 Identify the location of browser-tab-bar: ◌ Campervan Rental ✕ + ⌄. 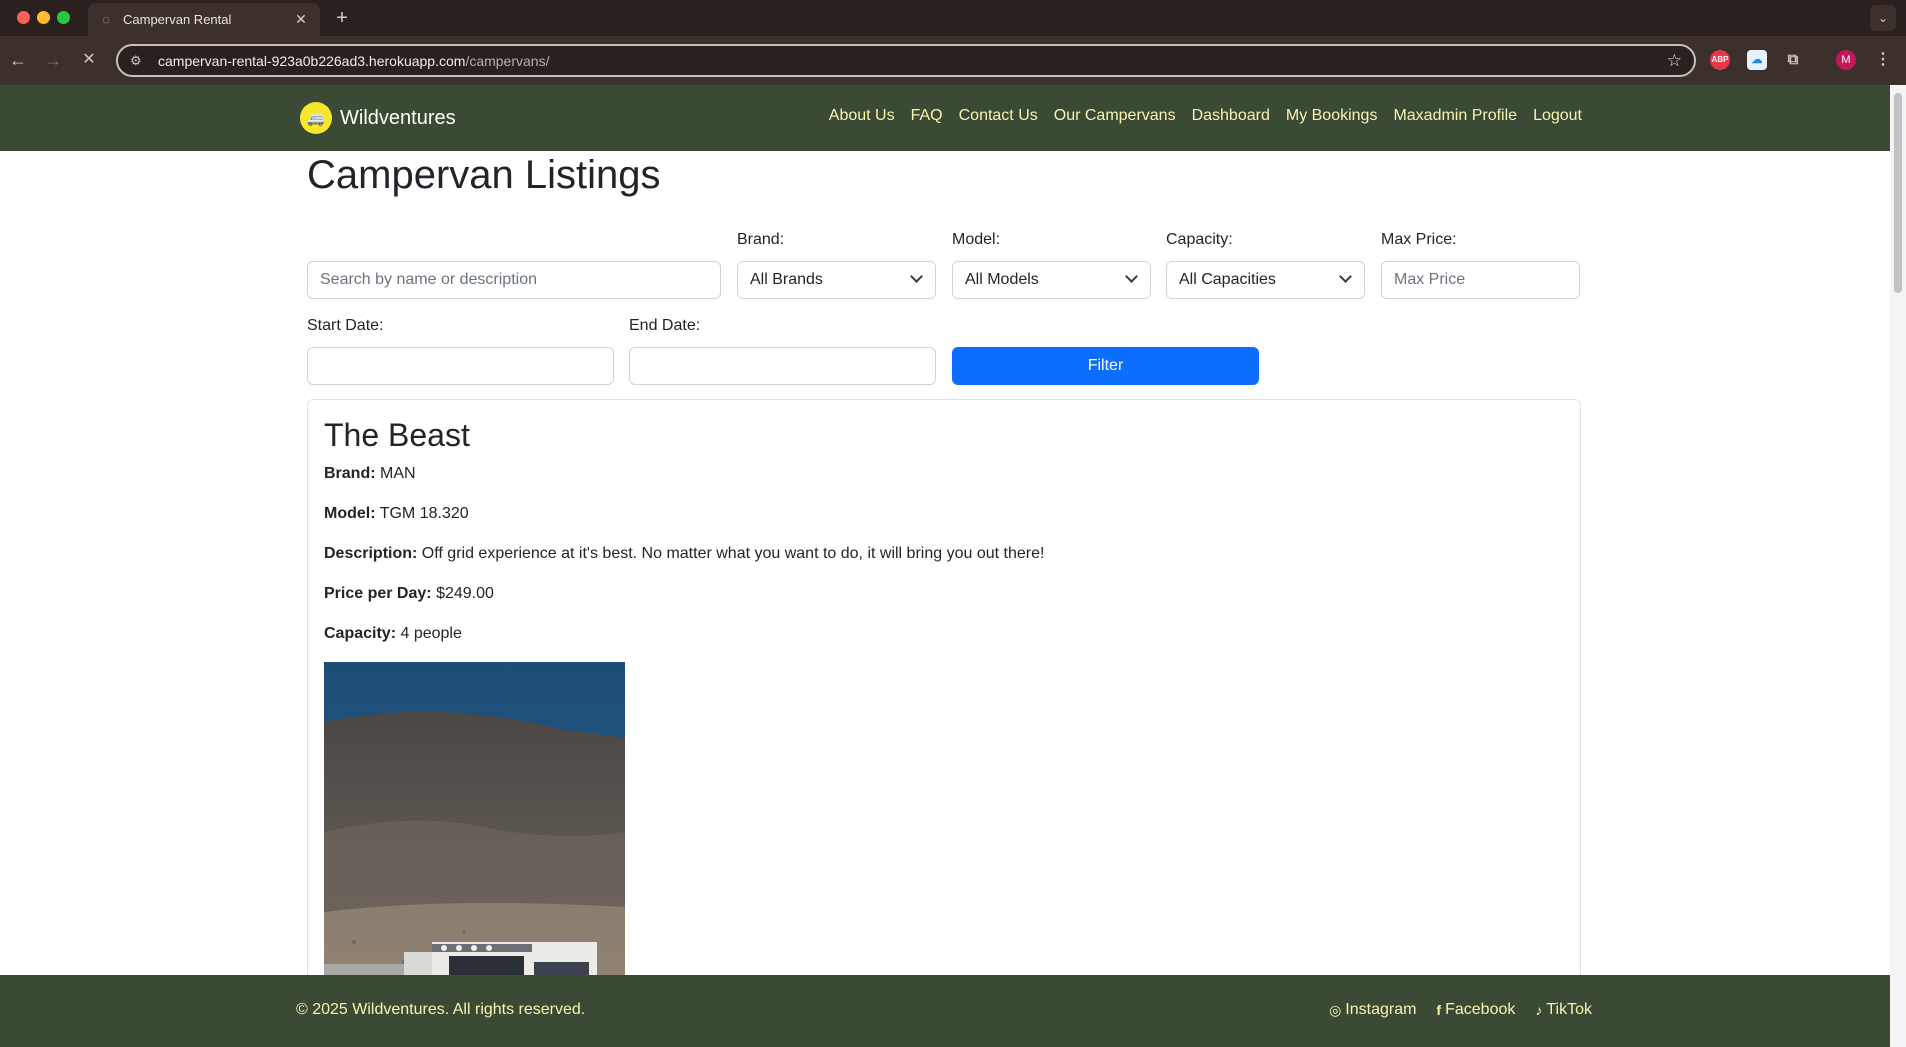
(953, 18).